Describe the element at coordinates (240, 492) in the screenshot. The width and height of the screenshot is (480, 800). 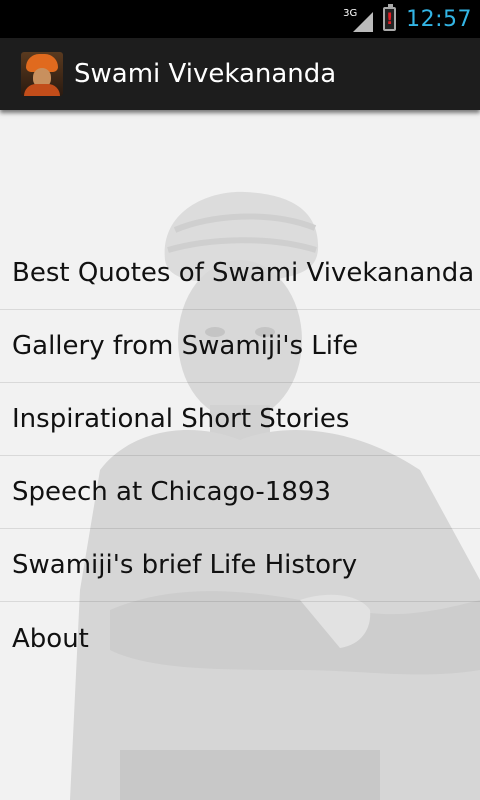
I see `menu-item-chicago-speech: Speech at Chicago-1893` at that location.